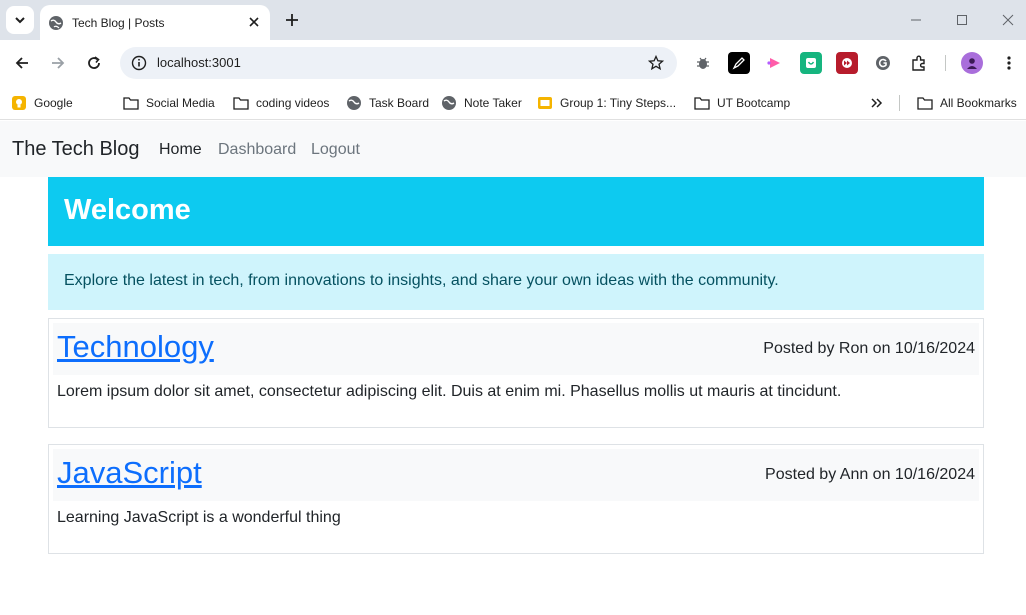 The height and width of the screenshot is (615, 1026). I want to click on bookmark-ut-bootcamp: UT Bootcamp, so click(742, 103).